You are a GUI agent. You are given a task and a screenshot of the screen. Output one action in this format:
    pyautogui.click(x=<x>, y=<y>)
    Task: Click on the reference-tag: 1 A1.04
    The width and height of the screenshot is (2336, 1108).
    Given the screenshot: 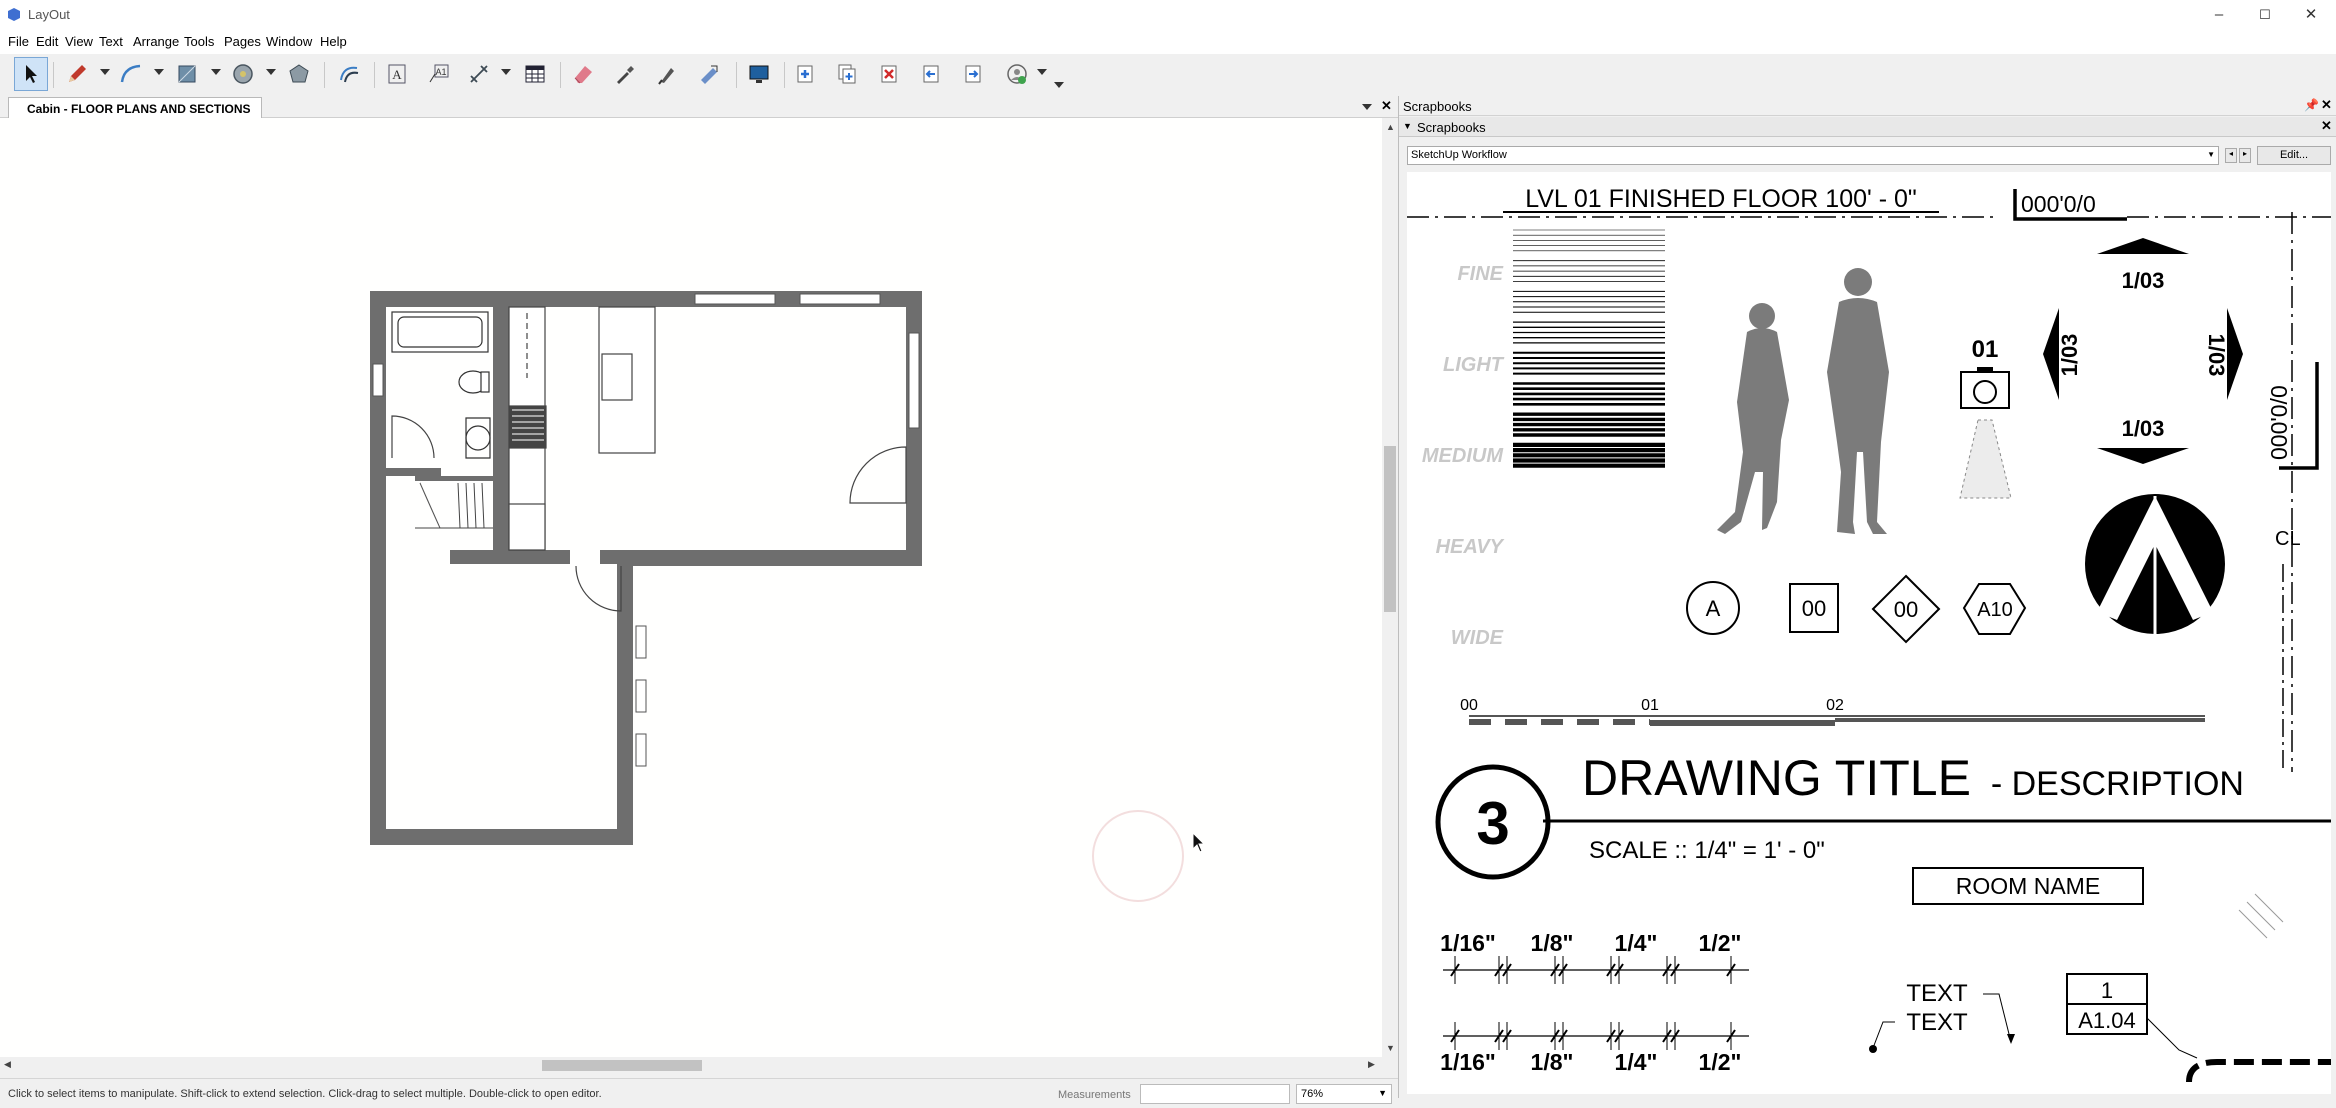 What is the action you would take?
    pyautogui.click(x=2198, y=1028)
    